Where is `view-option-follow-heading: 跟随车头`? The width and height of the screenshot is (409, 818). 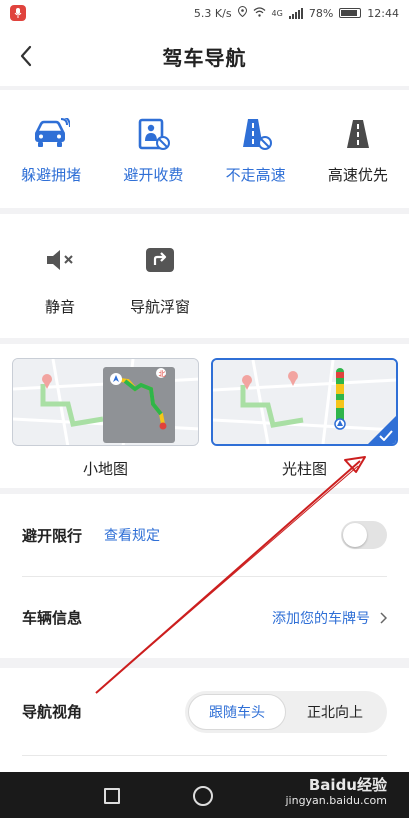 view-option-follow-heading: 跟随车头 is located at coordinates (237, 711).